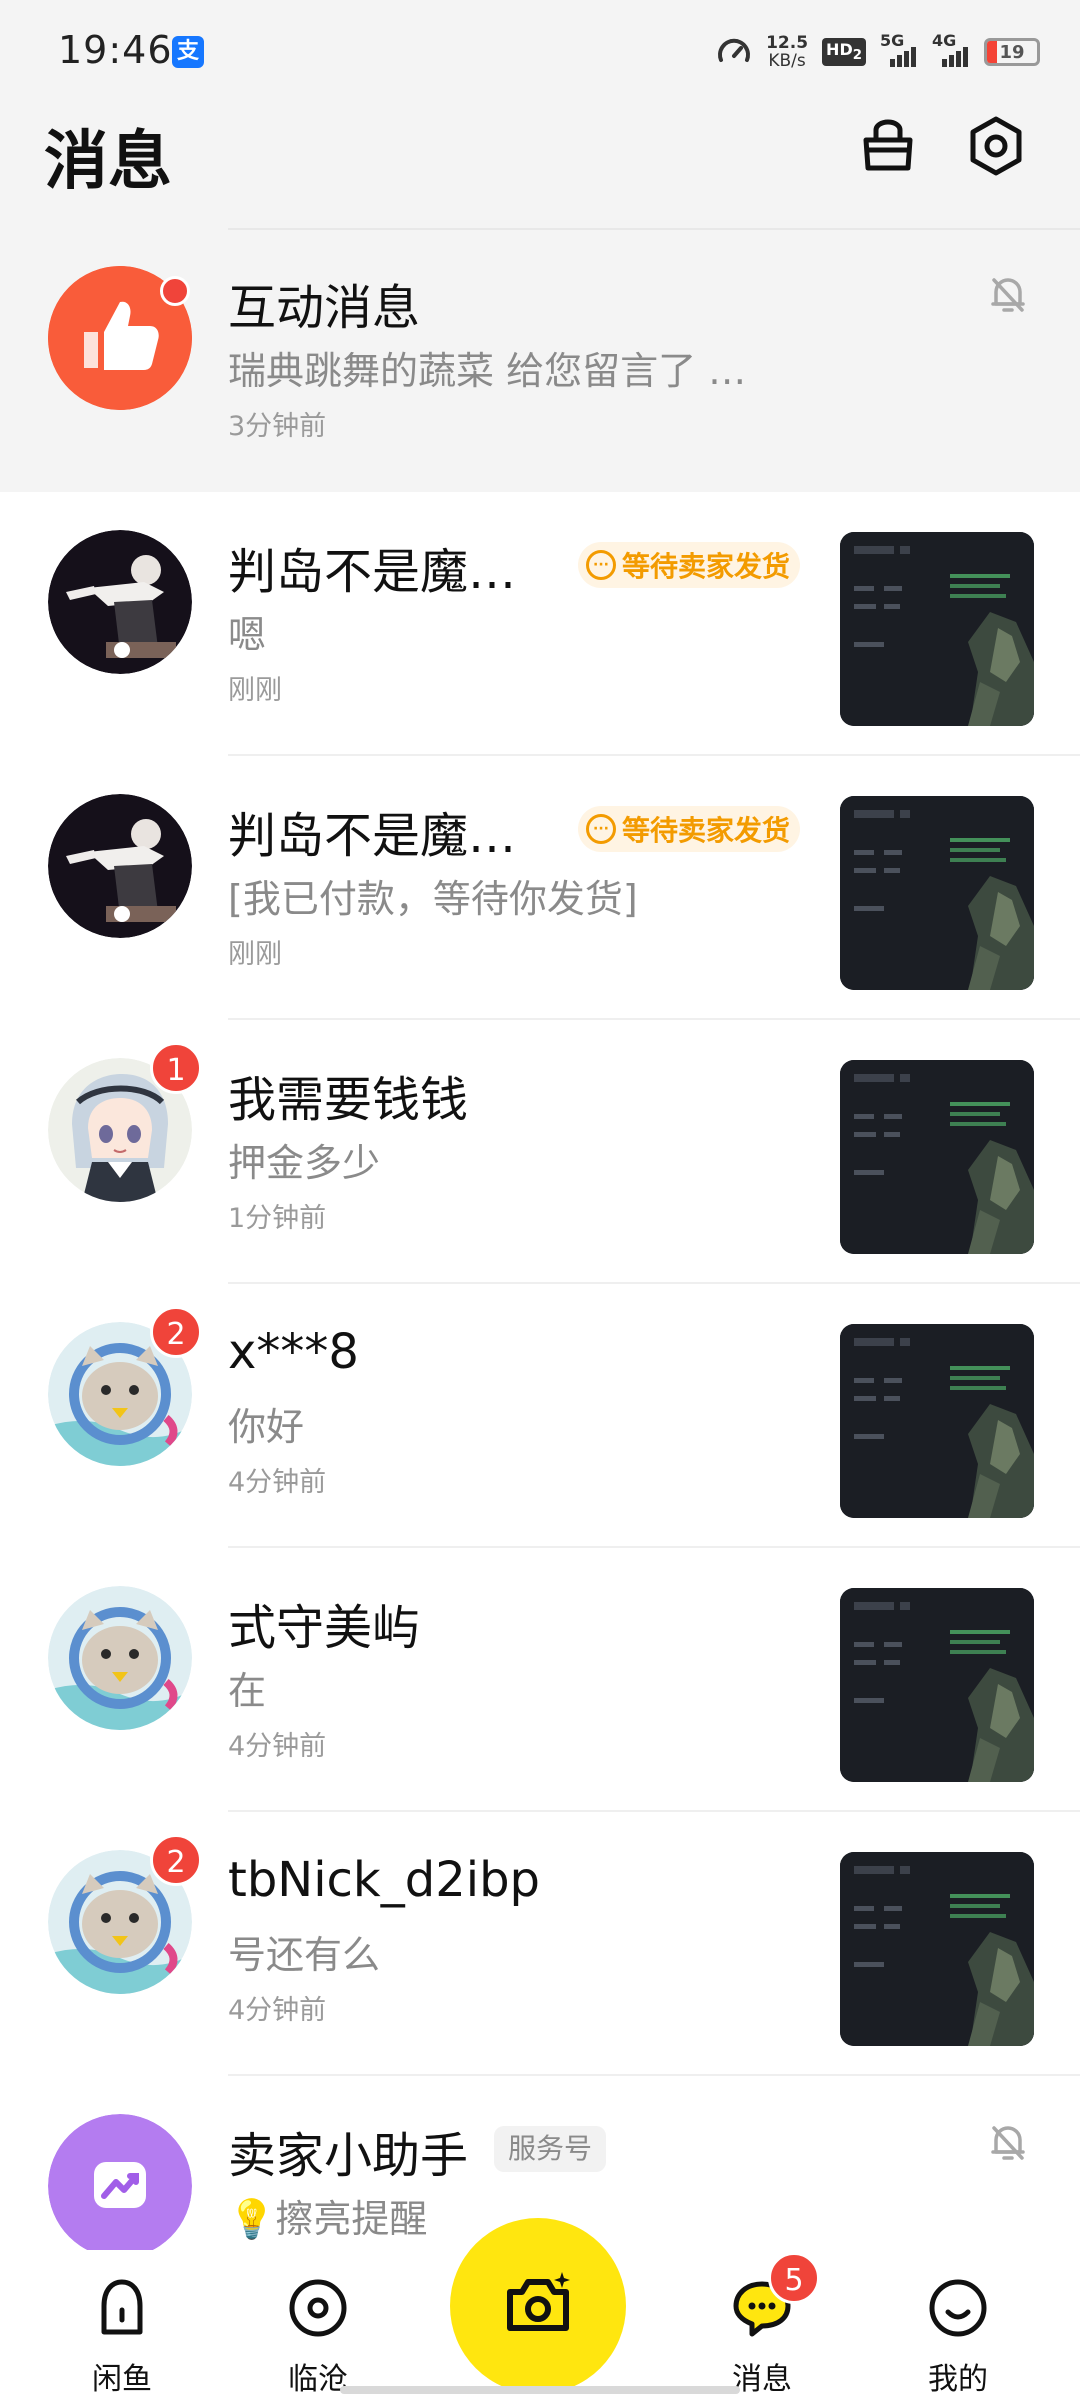 Image resolution: width=1080 pixels, height=2400 pixels. Describe the element at coordinates (540, 1152) in the screenshot. I see `list-item: 1 我需要钱钱 押金多少 1分钟前` at that location.